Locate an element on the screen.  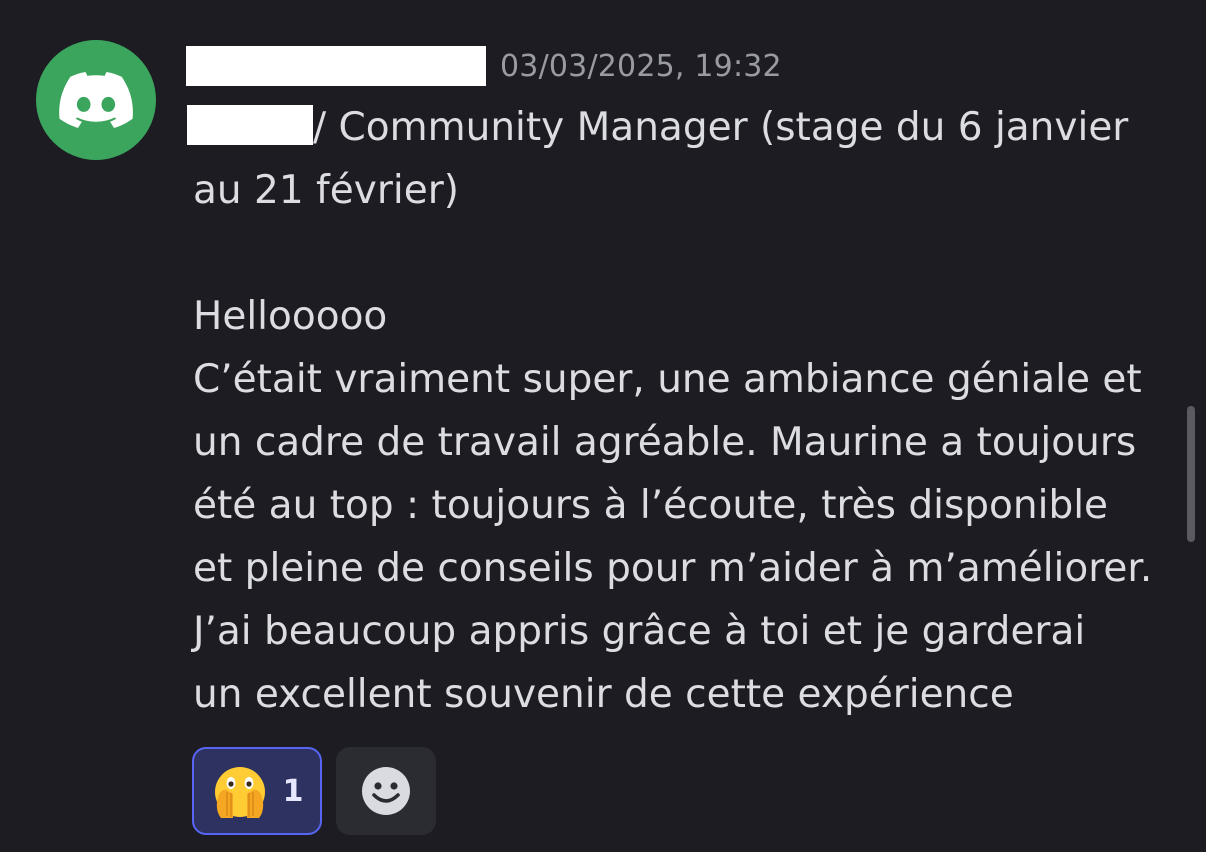
reaction-bar: 1 is located at coordinates (314, 791).